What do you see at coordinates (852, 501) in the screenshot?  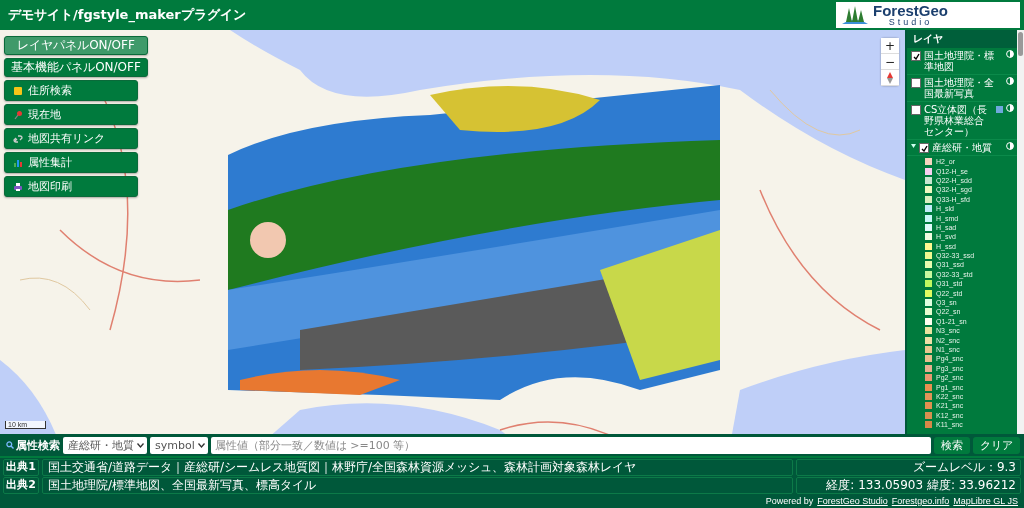 I see `credit-link: ForestGeo Studio` at bounding box center [852, 501].